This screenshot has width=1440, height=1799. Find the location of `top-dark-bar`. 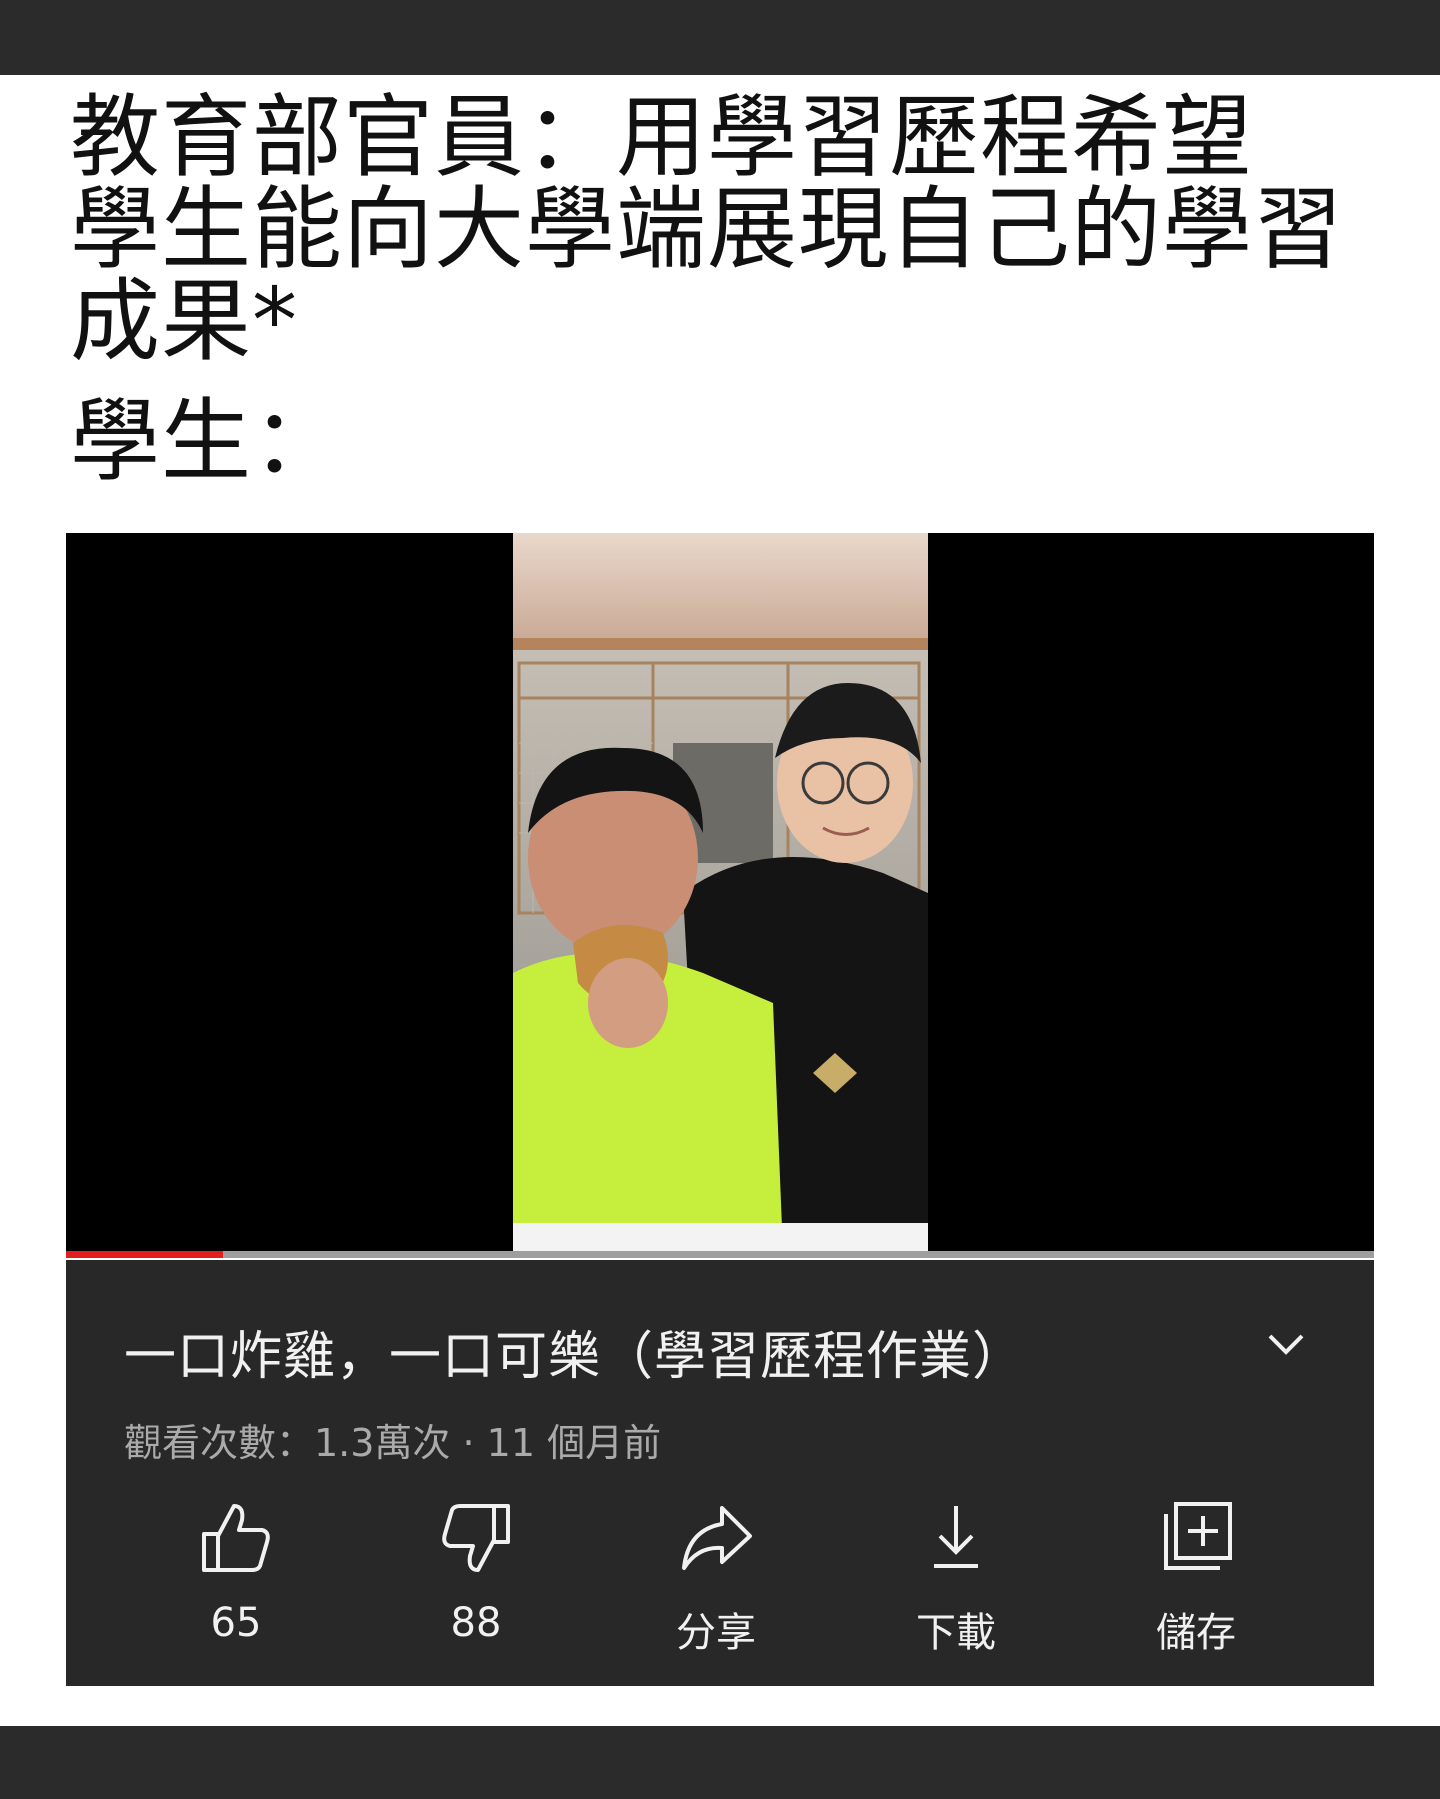

top-dark-bar is located at coordinates (720, 37).